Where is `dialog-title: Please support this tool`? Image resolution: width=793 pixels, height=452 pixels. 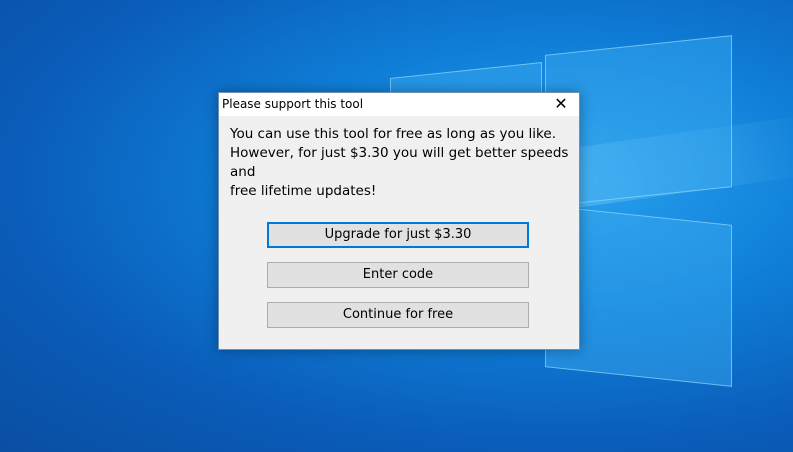 dialog-title: Please support this tool is located at coordinates (293, 104).